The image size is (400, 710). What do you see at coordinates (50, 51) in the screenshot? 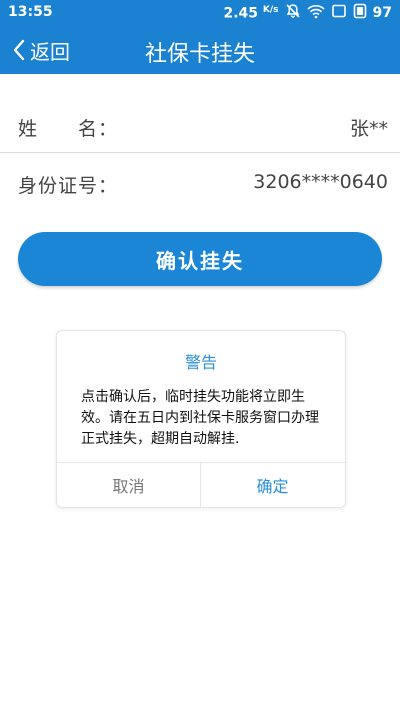
I see `back-label: 返回` at bounding box center [50, 51].